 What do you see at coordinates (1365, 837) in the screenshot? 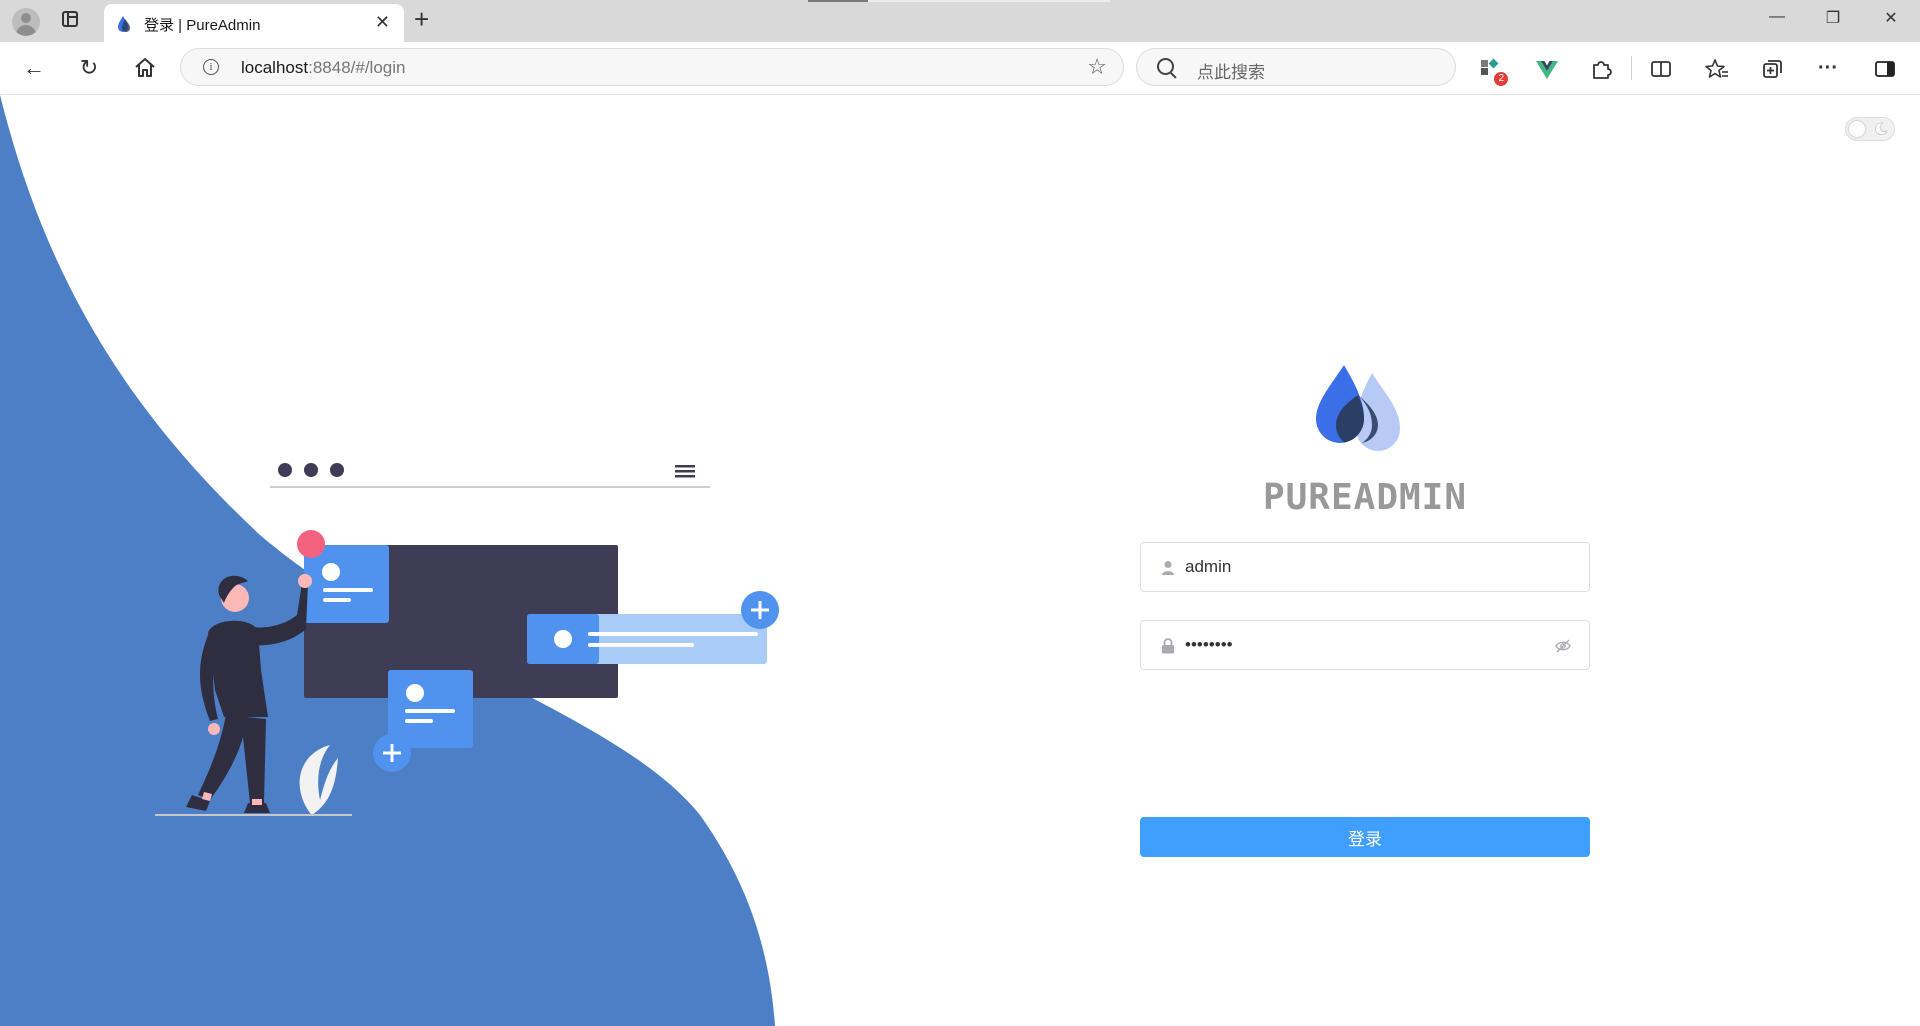
I see `login-button: 登录` at bounding box center [1365, 837].